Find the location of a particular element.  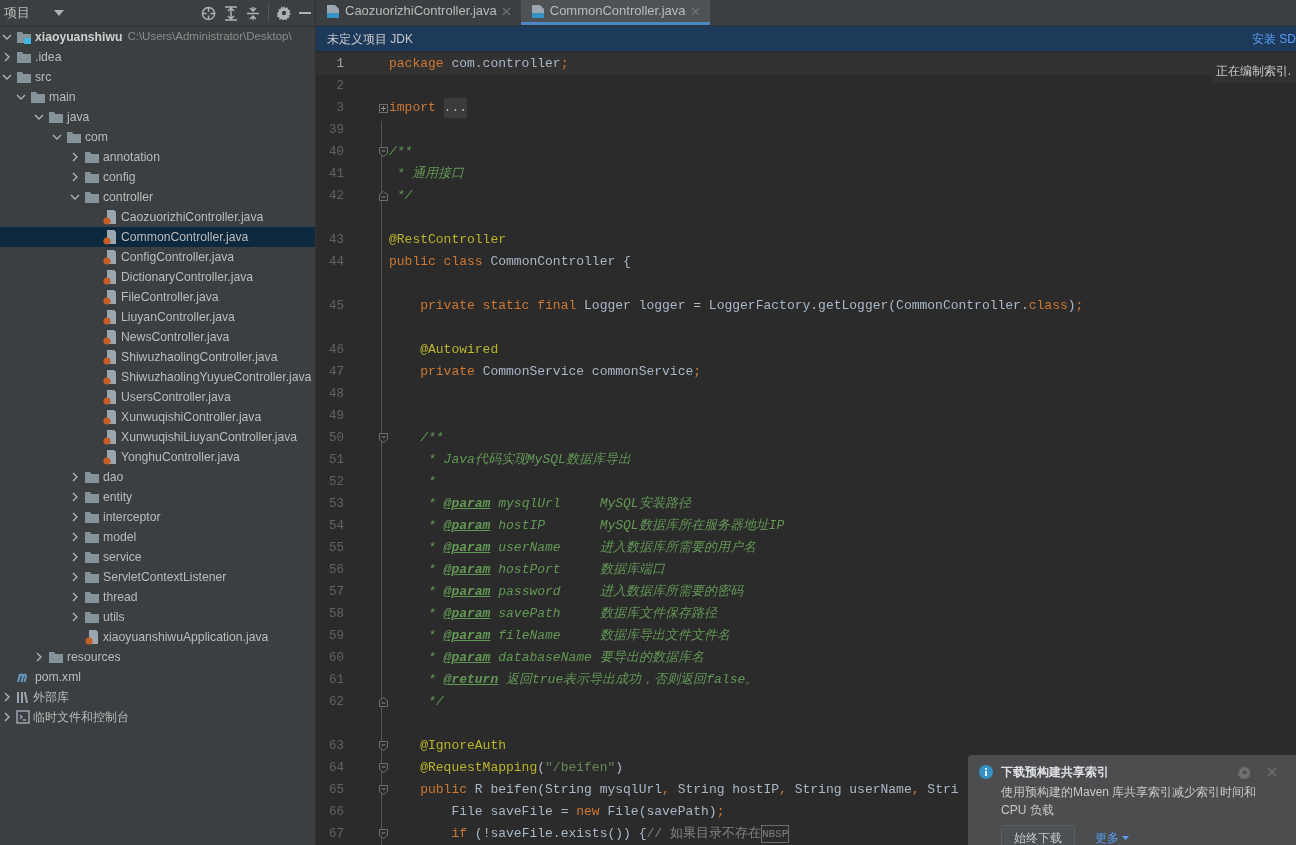

tree-row: LiuyanController.java is located at coordinates (157, 317).